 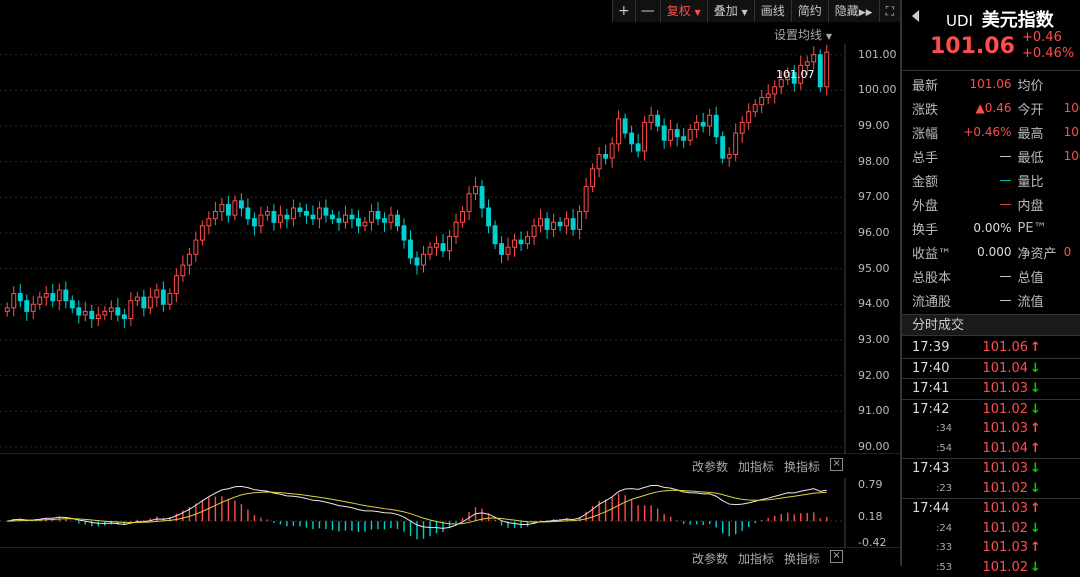 I want to click on expand-icon: ⛶, so click(x=890, y=11).